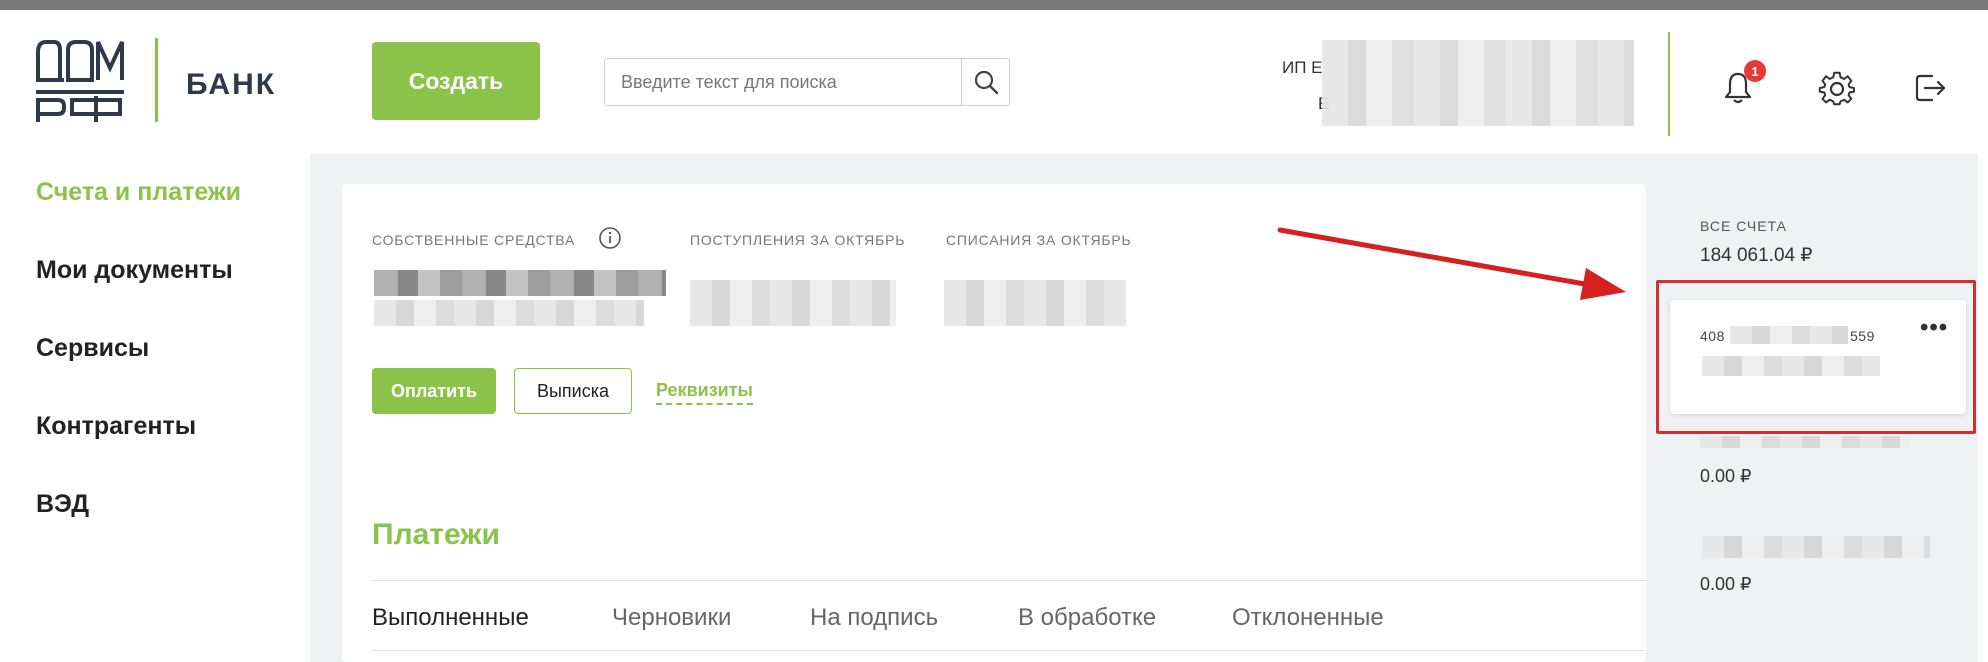 The image size is (1988, 662). What do you see at coordinates (1451, 263) in the screenshot?
I see `annotation-arrow` at bounding box center [1451, 263].